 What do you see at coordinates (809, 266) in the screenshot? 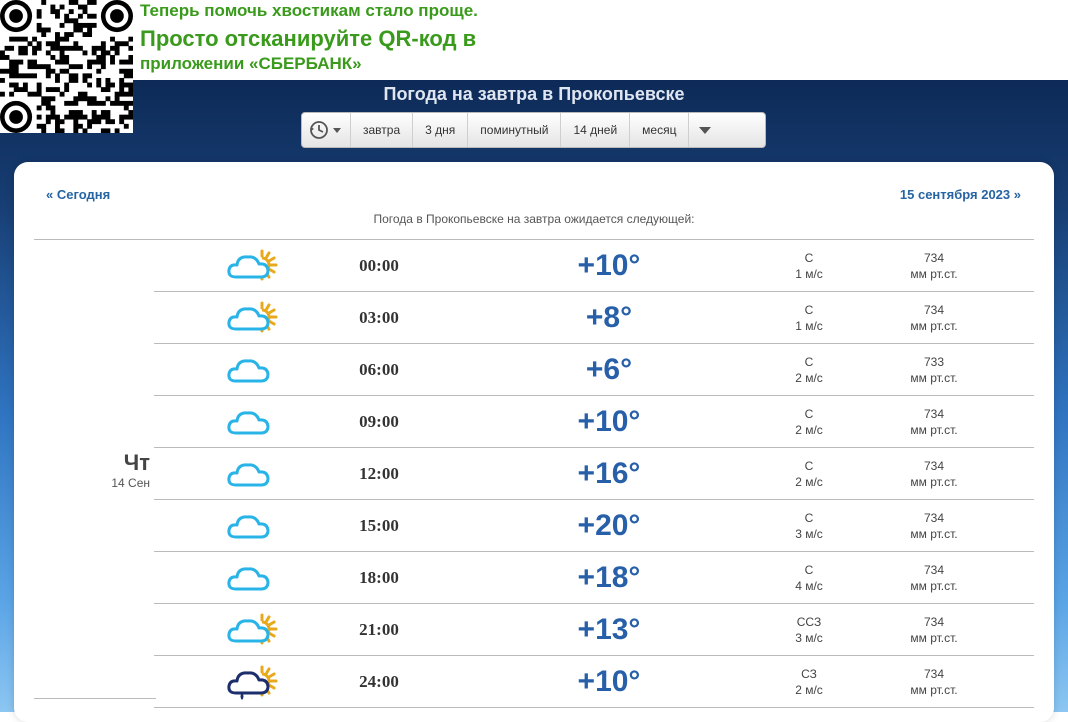
I see `row-wind: С 1 м/с` at bounding box center [809, 266].